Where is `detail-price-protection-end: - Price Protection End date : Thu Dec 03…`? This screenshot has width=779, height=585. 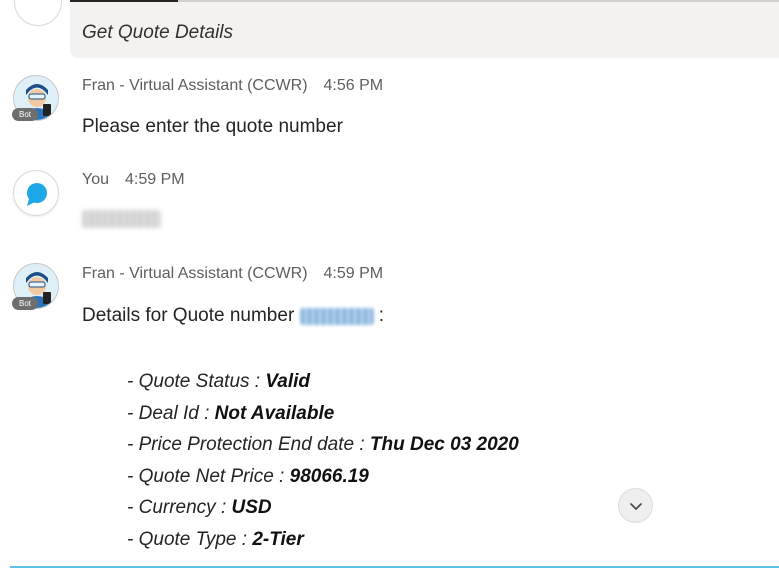 detail-price-protection-end: - Price Protection End date : Thu Dec 03… is located at coordinates (323, 444).